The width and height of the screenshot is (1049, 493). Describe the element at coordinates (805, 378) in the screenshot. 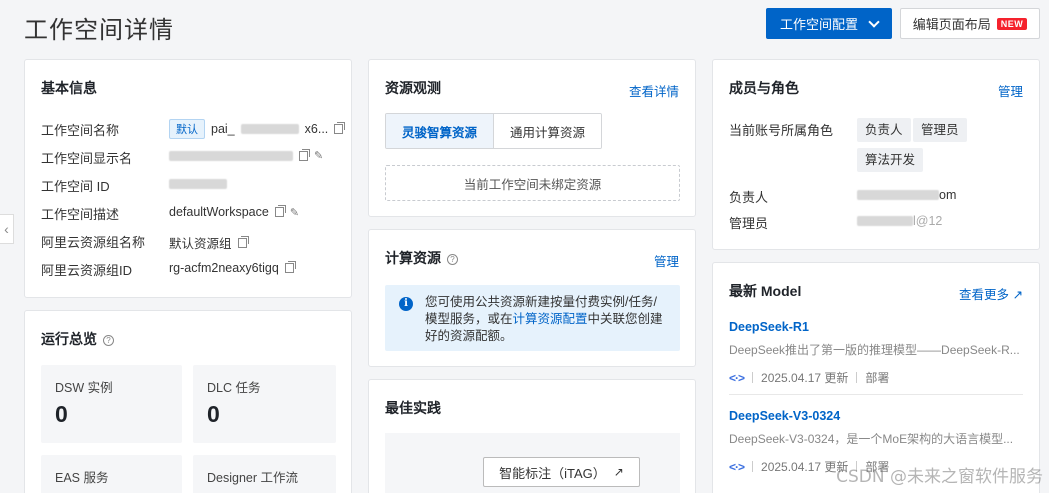

I see `model-date: 2025.04.17 更新` at that location.